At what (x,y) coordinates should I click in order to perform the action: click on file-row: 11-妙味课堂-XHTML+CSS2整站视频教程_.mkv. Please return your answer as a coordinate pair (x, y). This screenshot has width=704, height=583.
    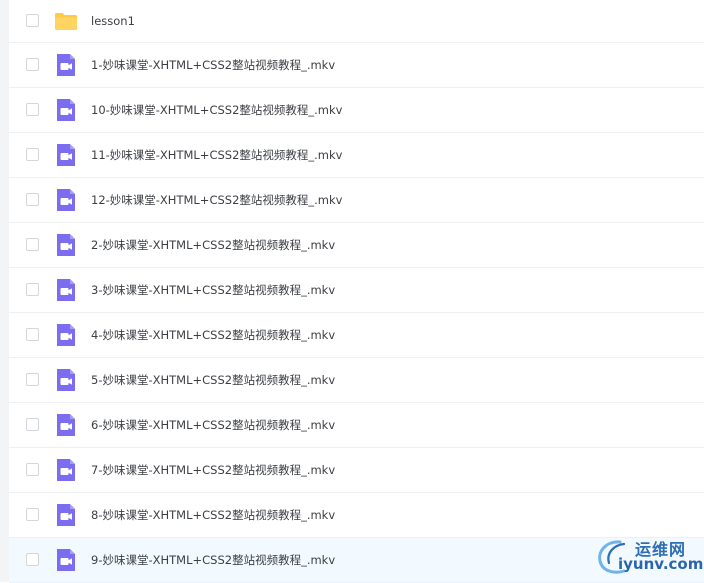
    Looking at the image, I should click on (356, 155).